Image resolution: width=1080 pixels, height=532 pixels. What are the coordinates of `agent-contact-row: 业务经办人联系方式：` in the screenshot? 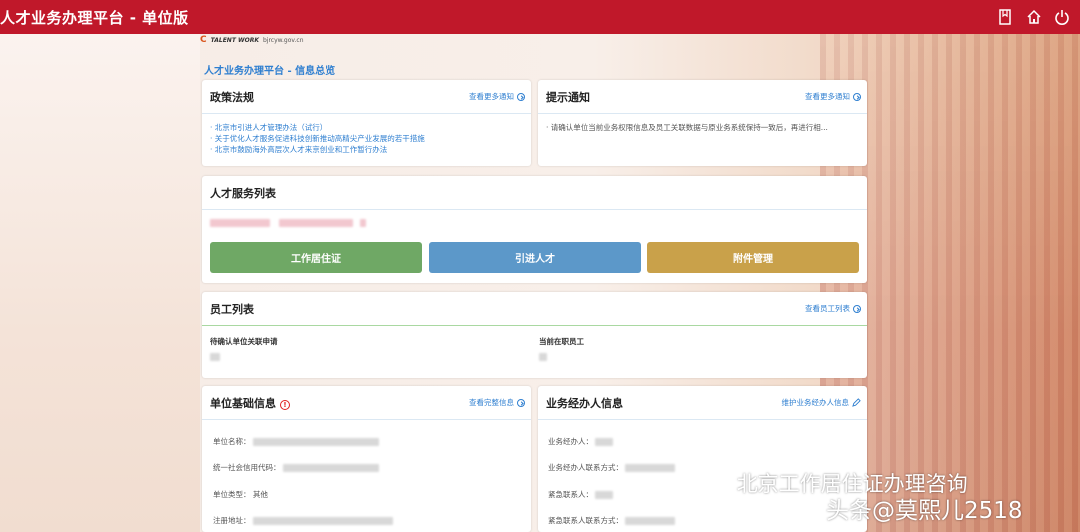 It's located at (612, 467).